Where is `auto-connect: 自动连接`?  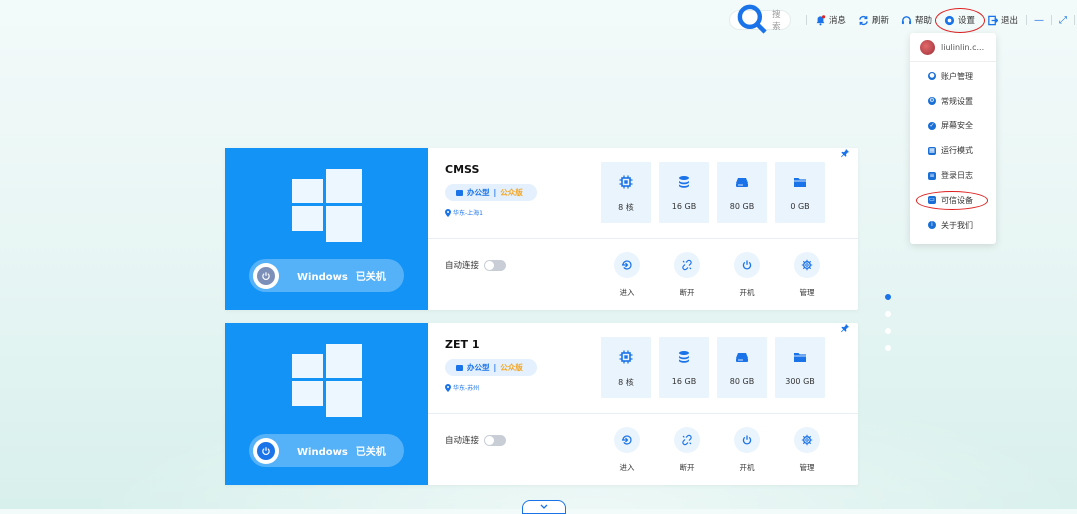
auto-connect: 自动连接 is located at coordinates (476, 265).